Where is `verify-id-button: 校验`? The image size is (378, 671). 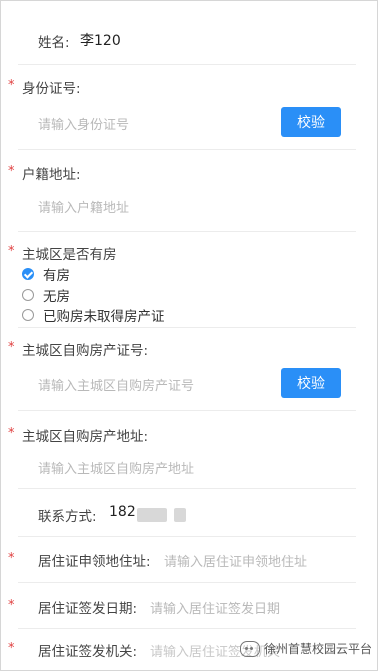
verify-id-button: 校验 is located at coordinates (311, 122).